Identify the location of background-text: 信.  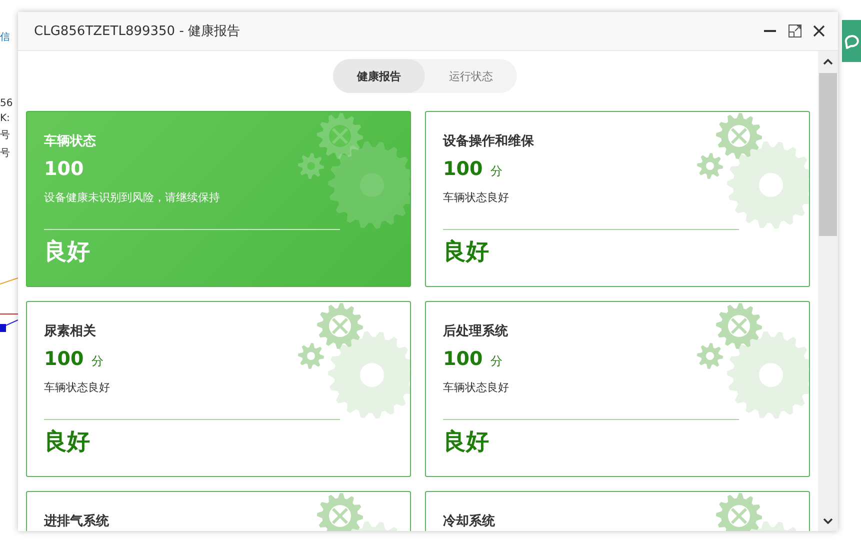
(5, 37).